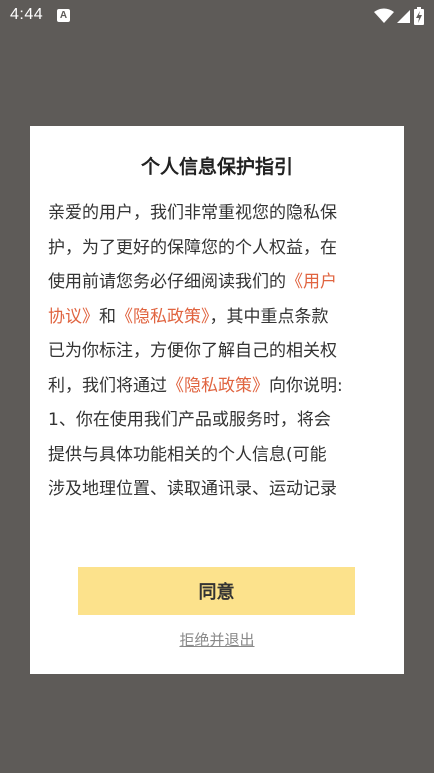 Image resolution: width=434 pixels, height=773 pixels. Describe the element at coordinates (217, 16) in the screenshot. I see `status-bar: 4:44 A` at that location.